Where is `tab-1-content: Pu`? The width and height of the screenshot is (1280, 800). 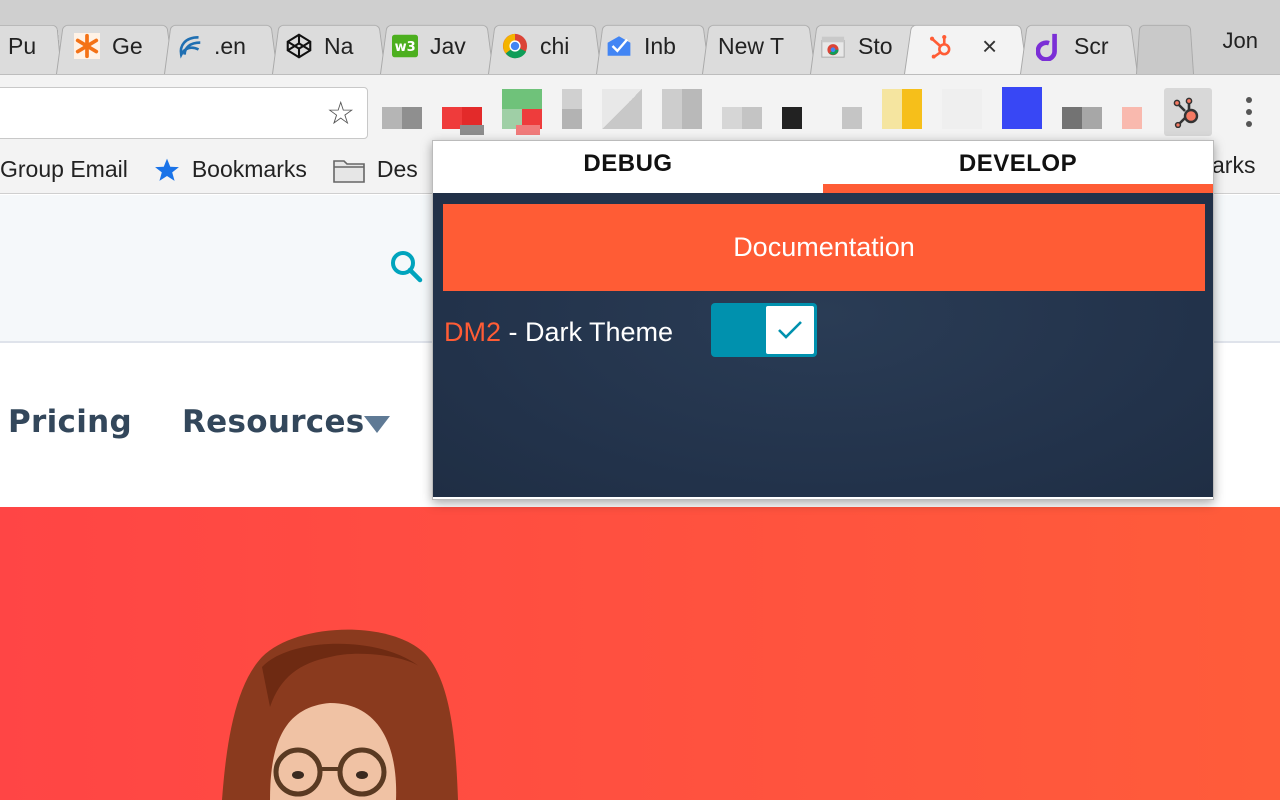
tab-1-content: Pu is located at coordinates (28, 46).